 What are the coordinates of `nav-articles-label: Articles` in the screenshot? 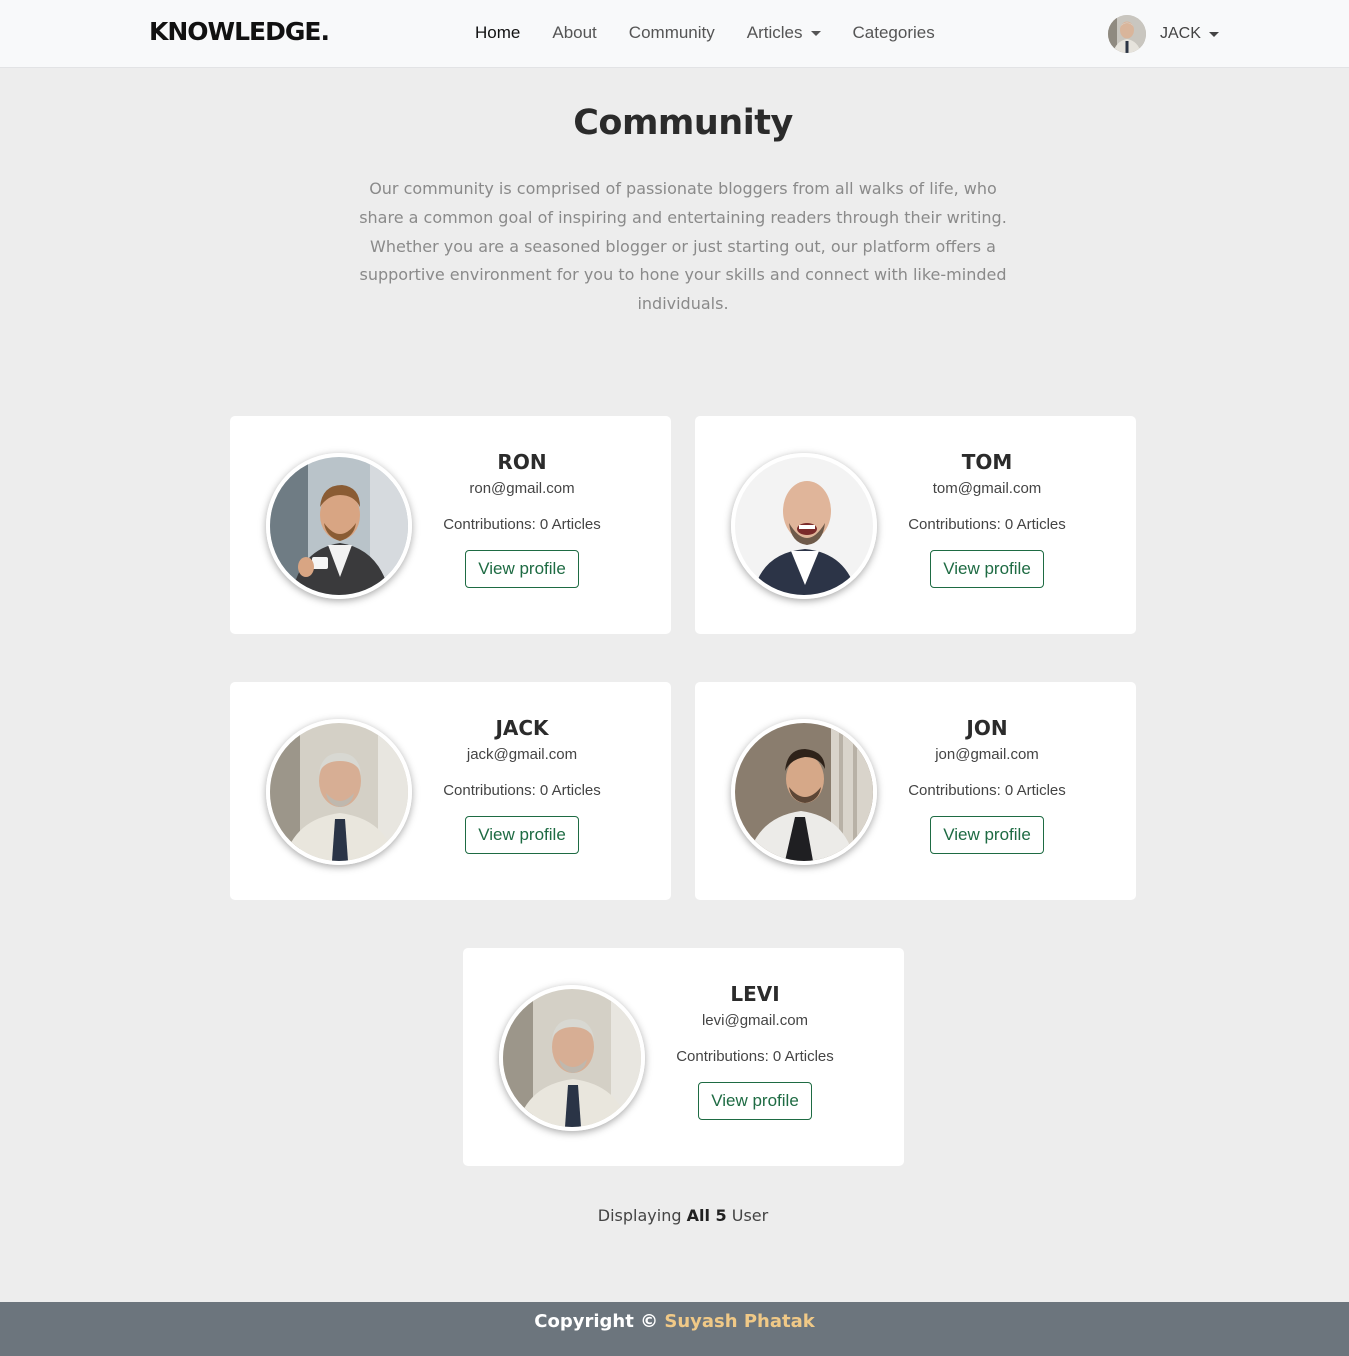 It's located at (774, 32).